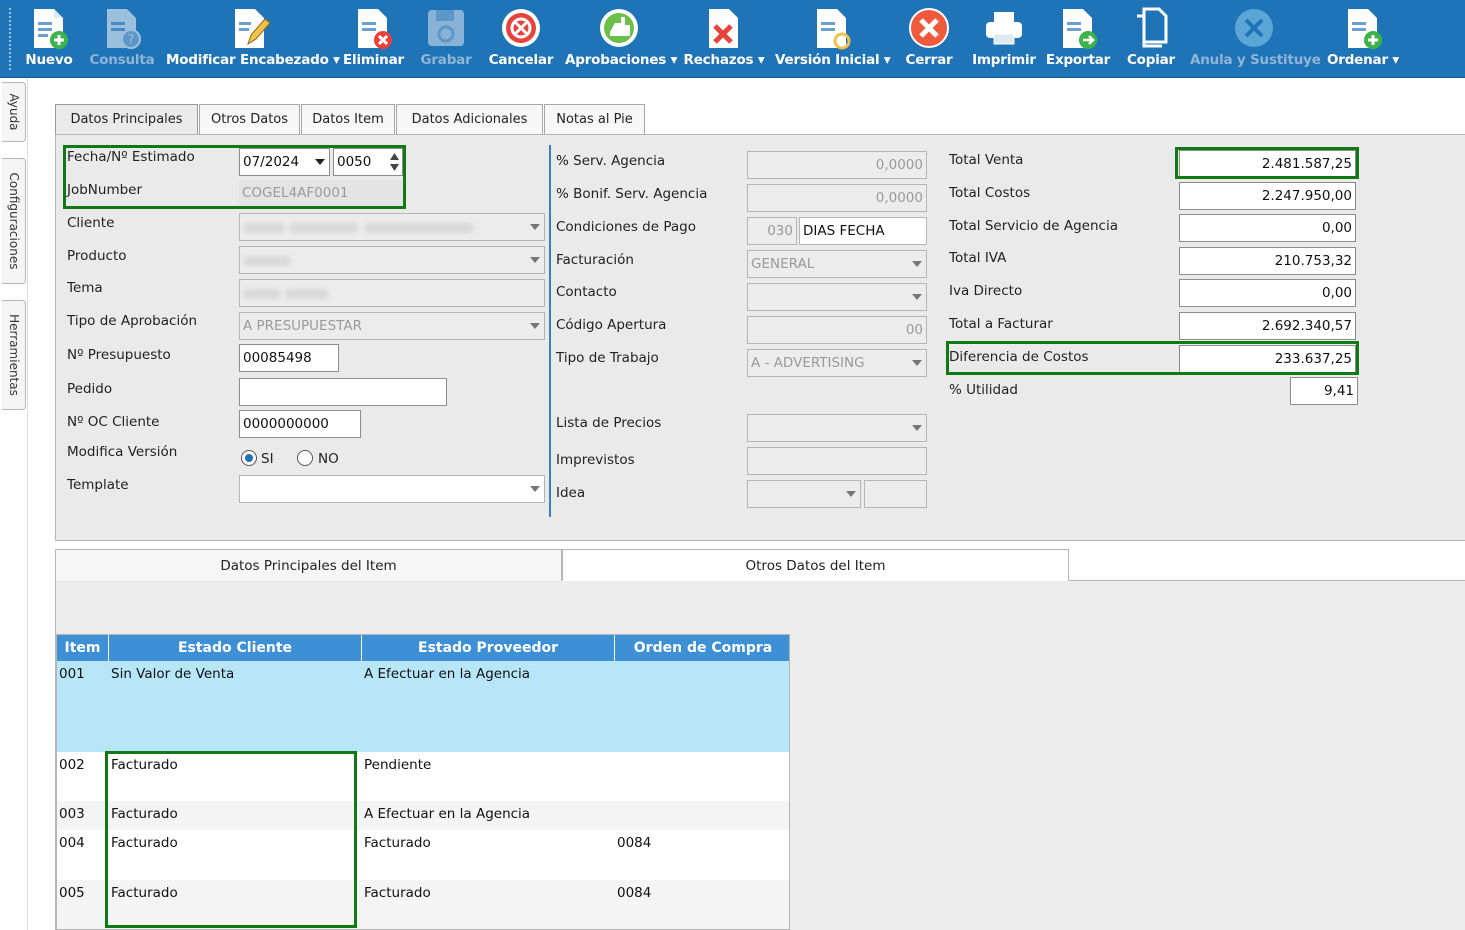 The height and width of the screenshot is (930, 1465). Describe the element at coordinates (1004, 39) in the screenshot. I see `imprimir-button: Imprimir` at that location.